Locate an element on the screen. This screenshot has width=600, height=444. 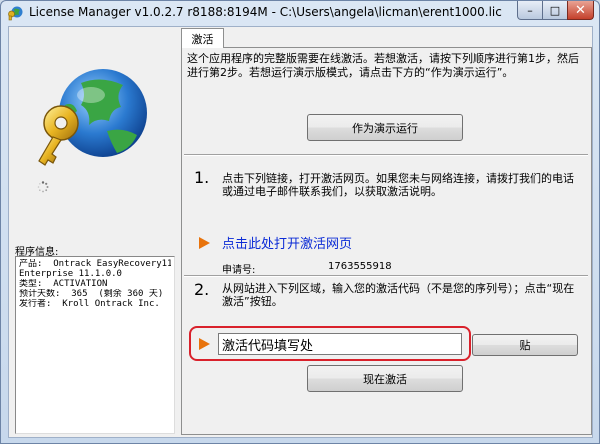
step2-number: 2. is located at coordinates (202, 289).